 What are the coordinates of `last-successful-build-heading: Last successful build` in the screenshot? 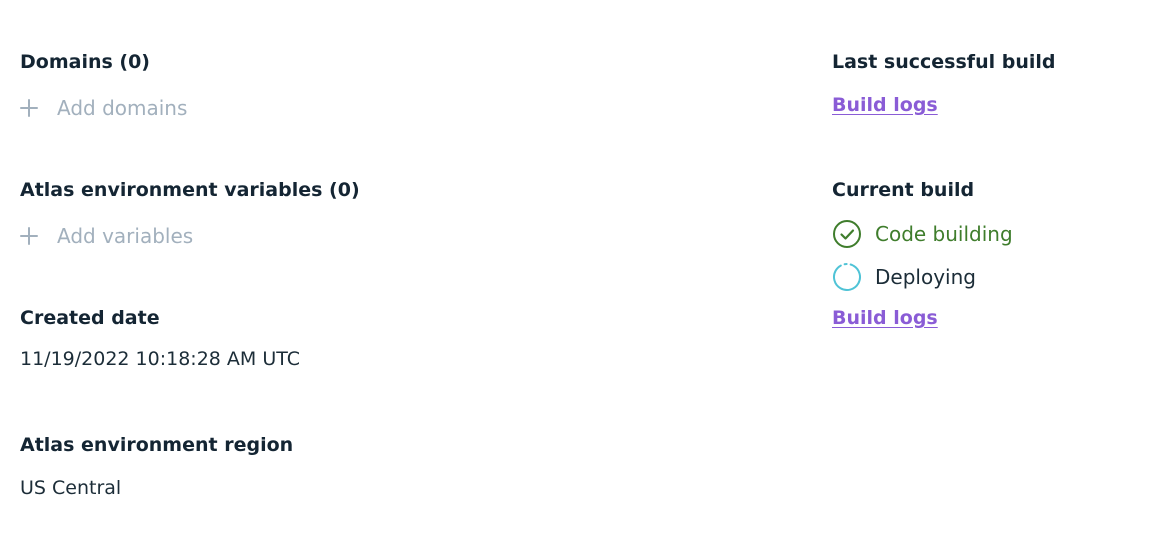 It's located at (944, 62).